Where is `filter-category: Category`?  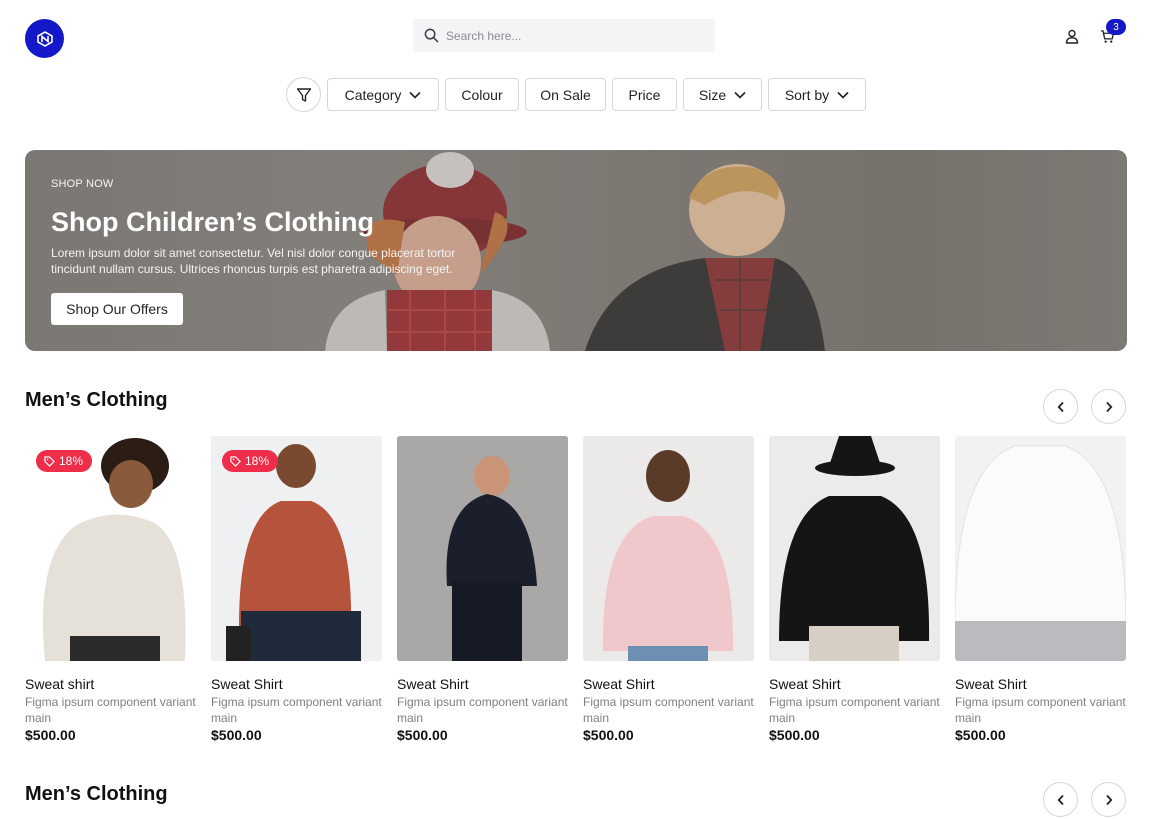 filter-category: Category is located at coordinates (383, 94).